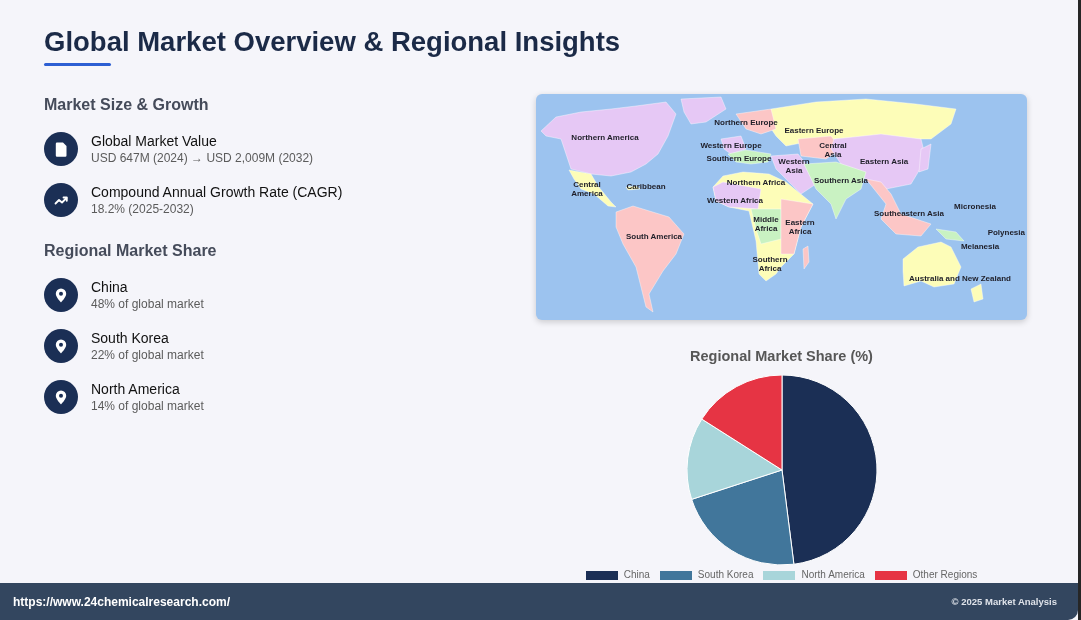 Image resolution: width=1081 pixels, height=620 pixels. Describe the element at coordinates (800, 227) in the screenshot. I see `map-region-label: Eastern Africa` at that location.